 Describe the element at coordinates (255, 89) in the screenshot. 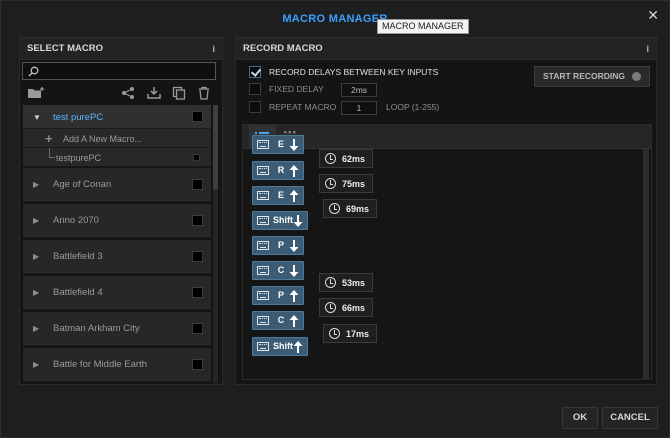

I see `fixed-delay-checkbox` at that location.